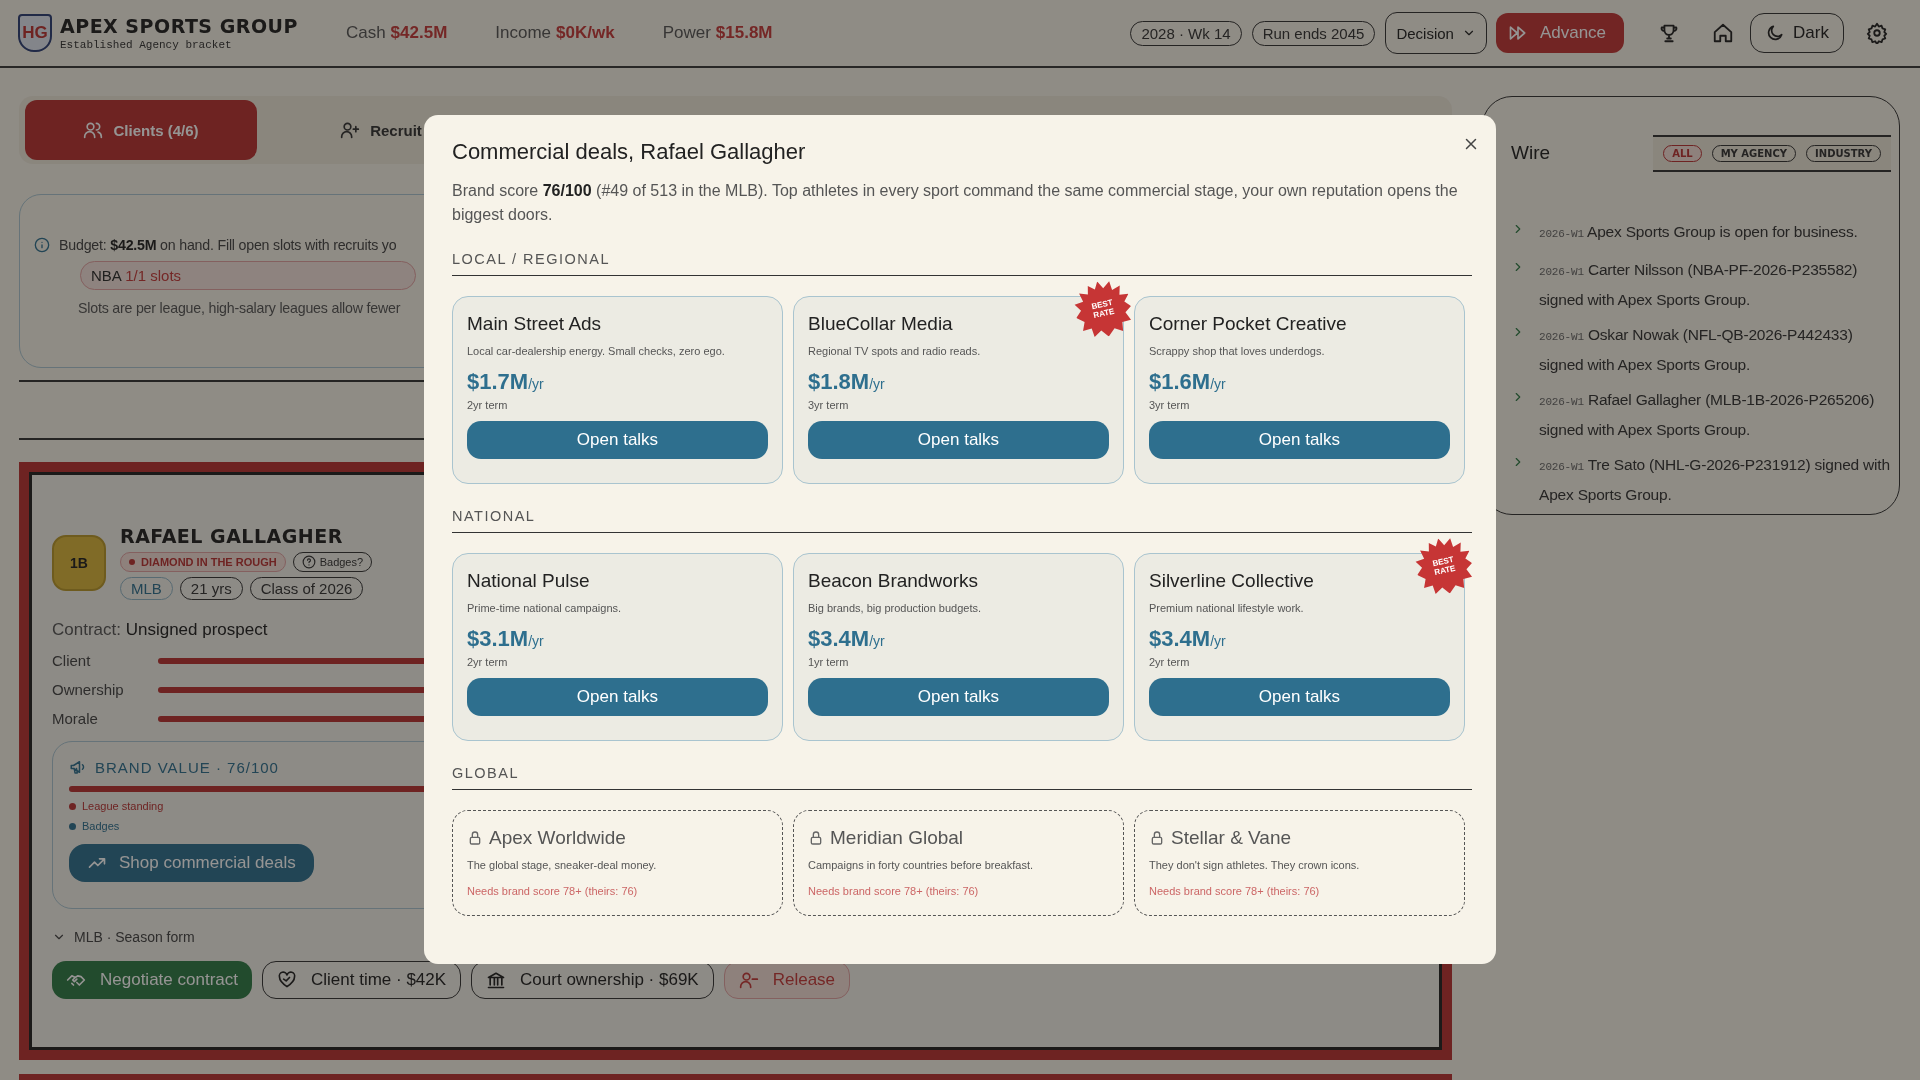 The image size is (1920, 1080). What do you see at coordinates (1237, 351) in the screenshot?
I see `deal-blurb: Scrappy shop that loves underdogs.` at bounding box center [1237, 351].